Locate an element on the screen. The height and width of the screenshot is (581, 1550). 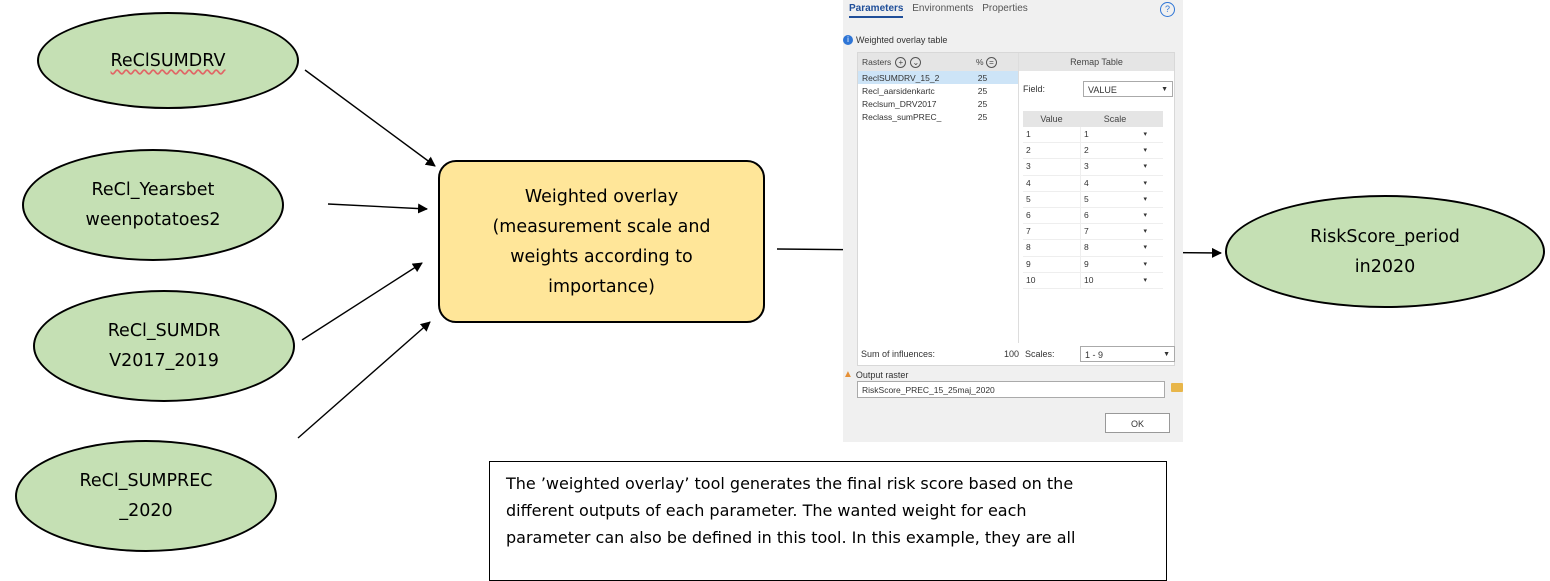
remap-row: 10 10 ▾ is located at coordinates (1093, 280).